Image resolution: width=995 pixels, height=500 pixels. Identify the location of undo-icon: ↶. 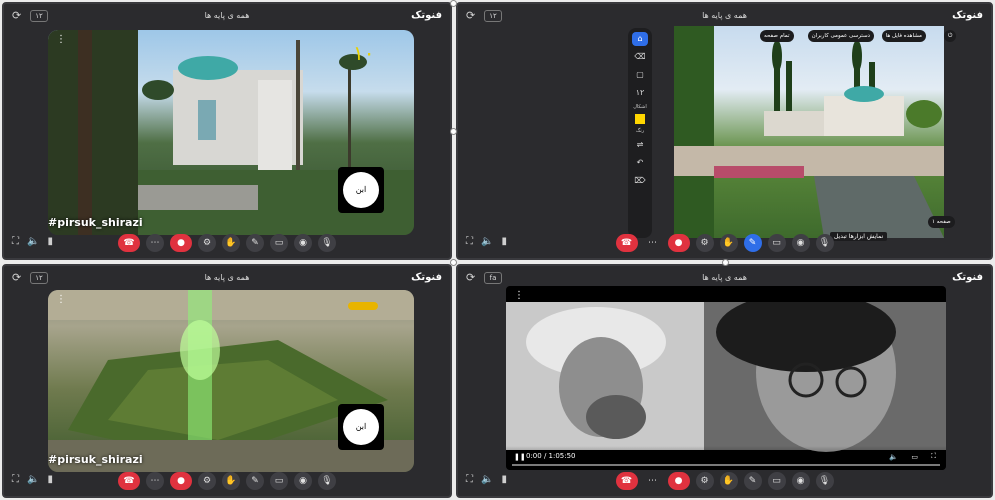
(640, 163).